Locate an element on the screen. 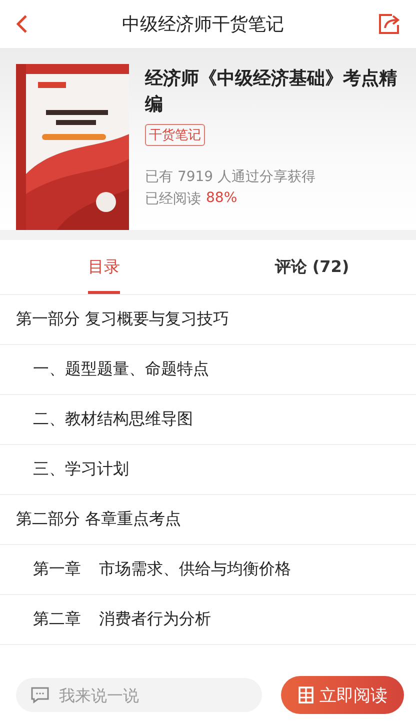  read-label: 已经阅读 is located at coordinates (173, 199).